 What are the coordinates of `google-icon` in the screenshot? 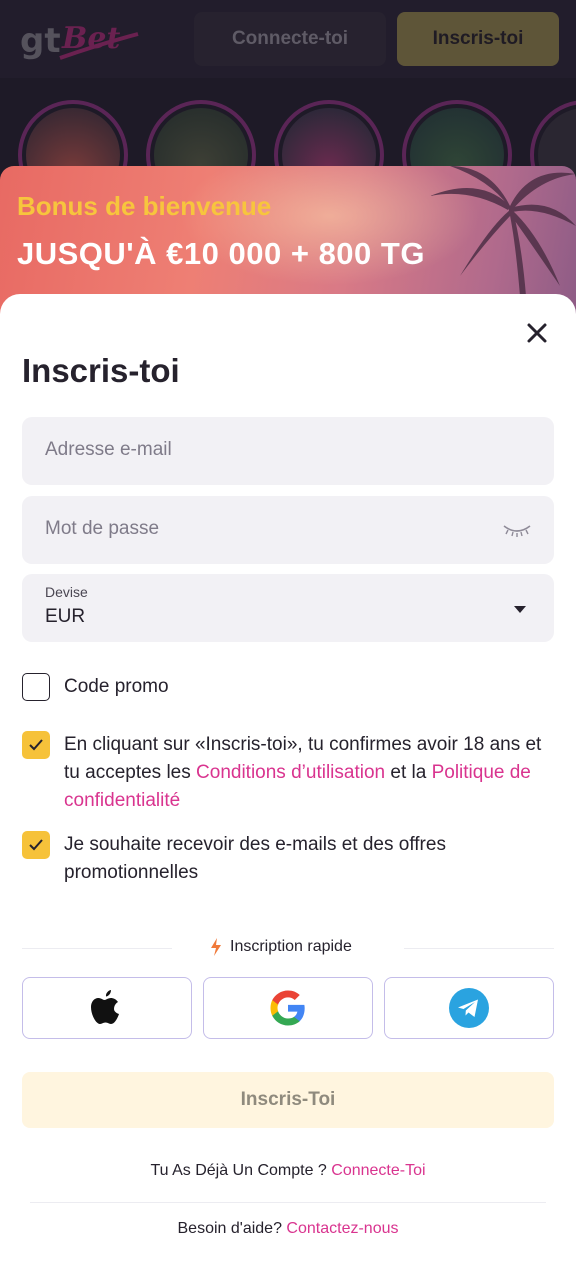 It's located at (287, 1008).